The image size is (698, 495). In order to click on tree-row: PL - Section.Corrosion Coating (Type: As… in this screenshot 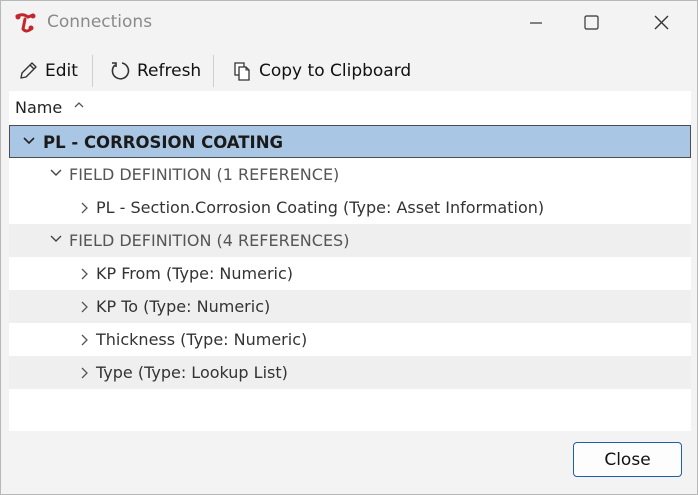, I will do `click(350, 207)`.